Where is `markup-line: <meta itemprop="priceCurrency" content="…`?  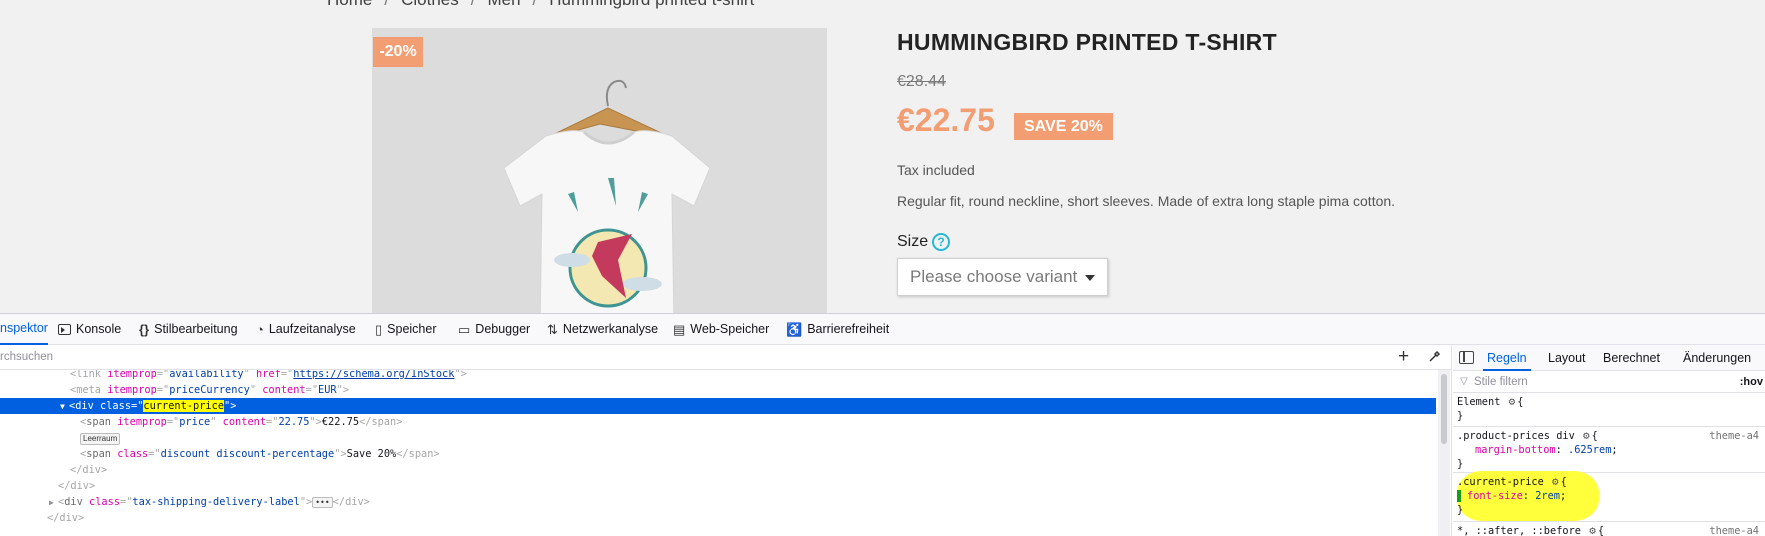
markup-line: <meta itemprop="priceCurrency" content="… is located at coordinates (718, 390).